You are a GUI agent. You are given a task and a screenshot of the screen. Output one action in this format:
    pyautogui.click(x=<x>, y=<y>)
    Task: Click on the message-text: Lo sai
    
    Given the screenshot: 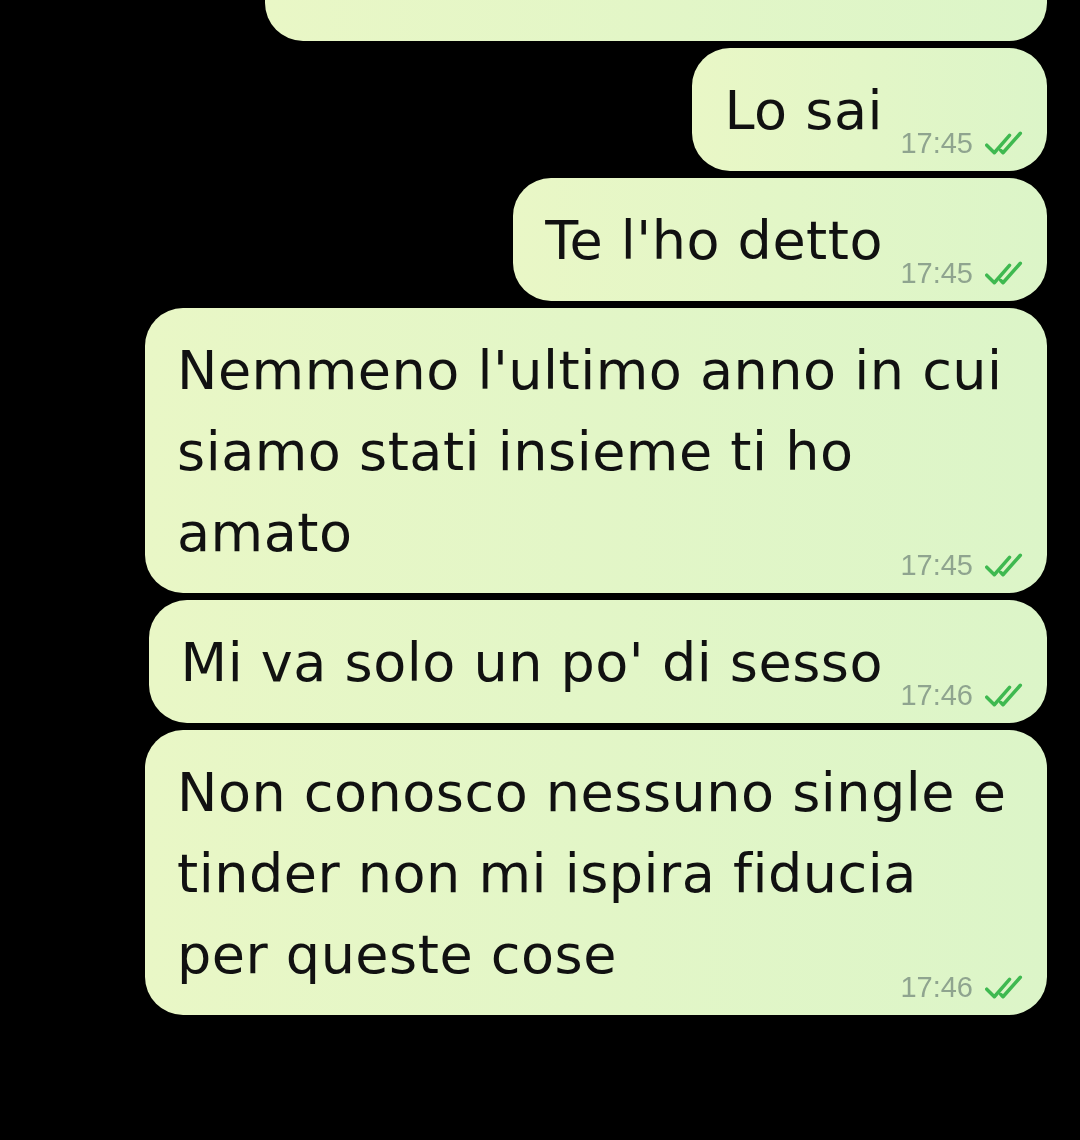 What is the action you would take?
    pyautogui.click(x=803, y=110)
    